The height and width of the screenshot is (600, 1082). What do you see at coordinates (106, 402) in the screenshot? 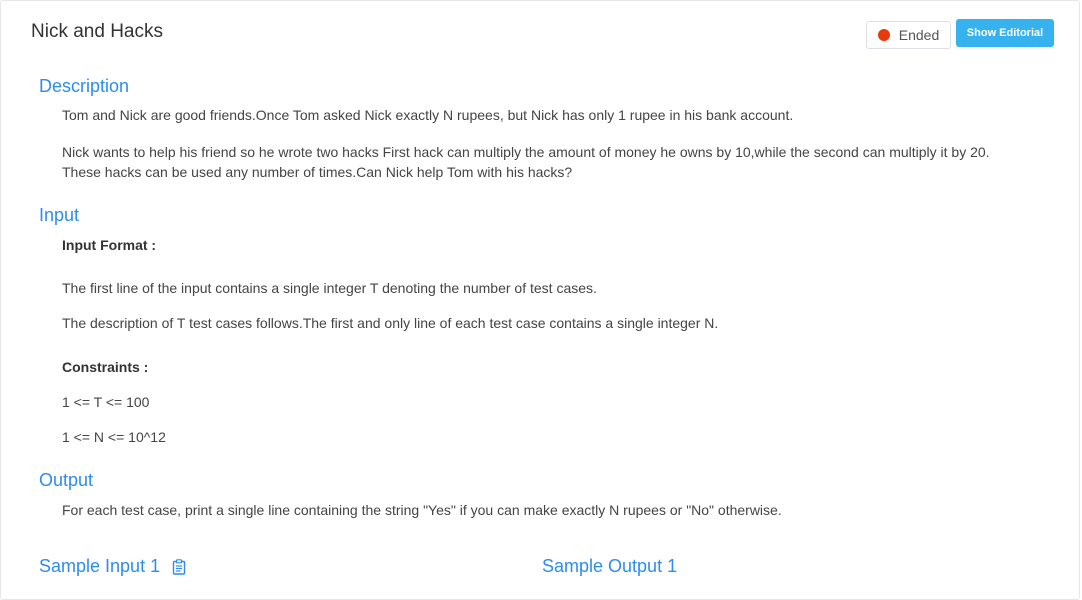
I see `constraint-1: 1 <= T <= 100` at bounding box center [106, 402].